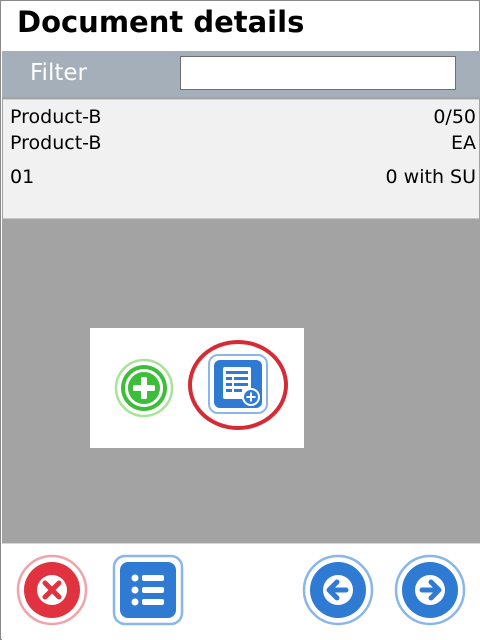  I want to click on next-button, so click(430, 590).